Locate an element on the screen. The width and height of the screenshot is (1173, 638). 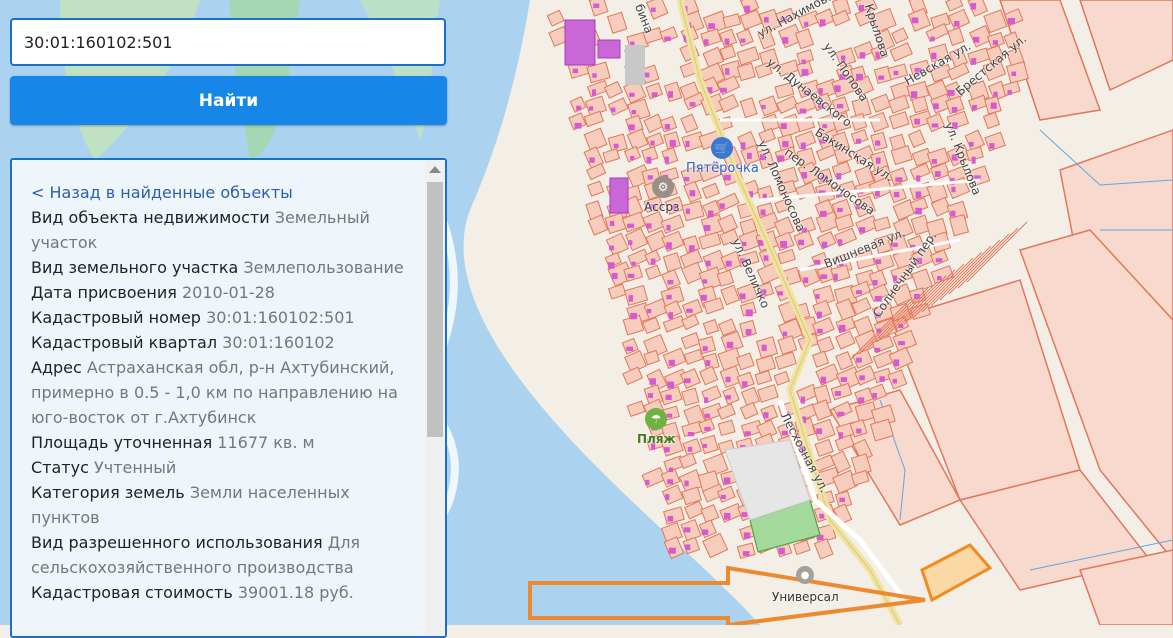
scroll-thumb is located at coordinates (435, 309).